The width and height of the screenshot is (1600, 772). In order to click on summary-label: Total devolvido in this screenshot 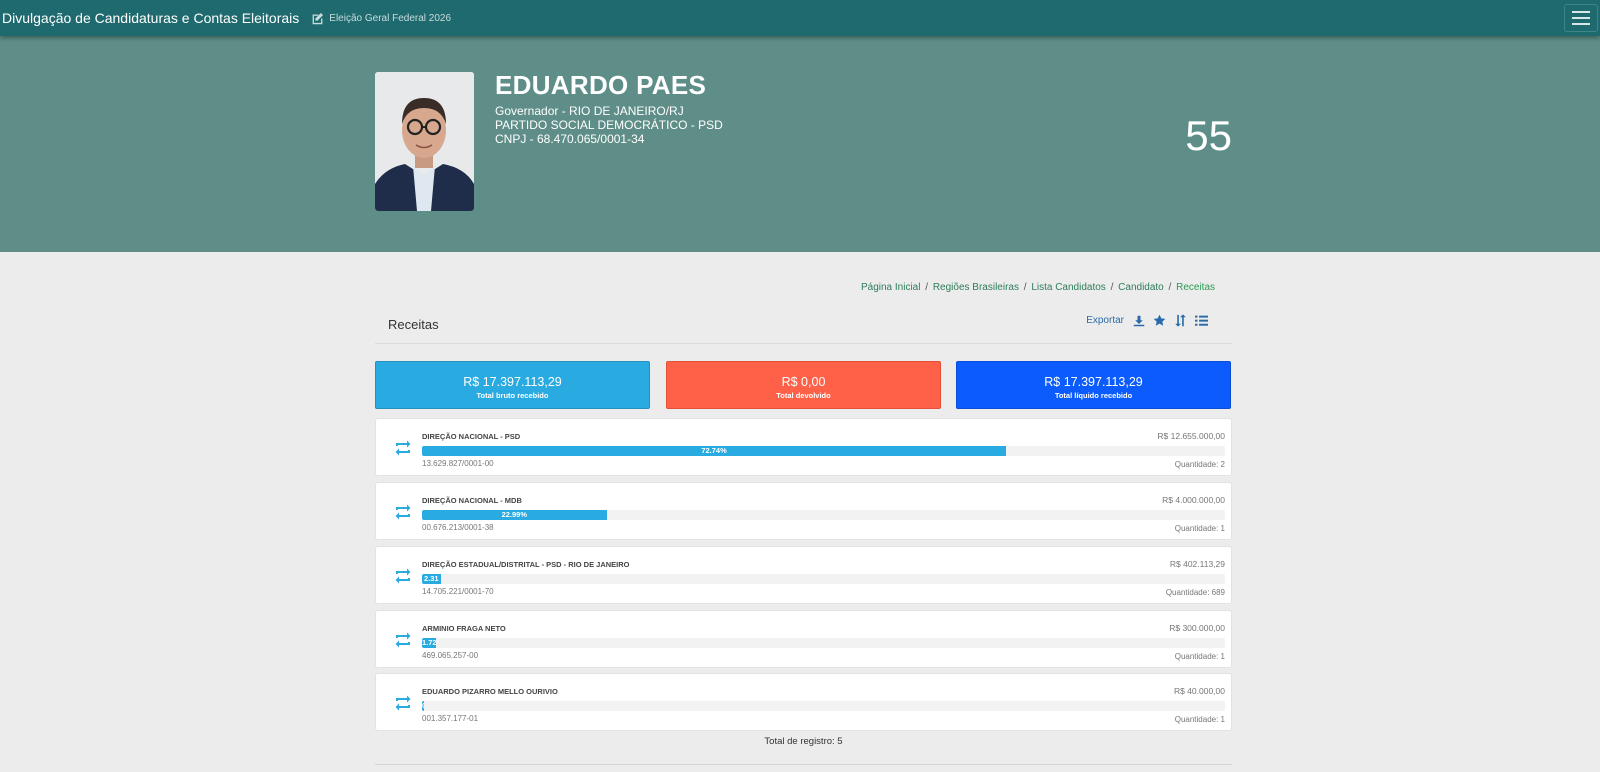, I will do `click(803, 395)`.